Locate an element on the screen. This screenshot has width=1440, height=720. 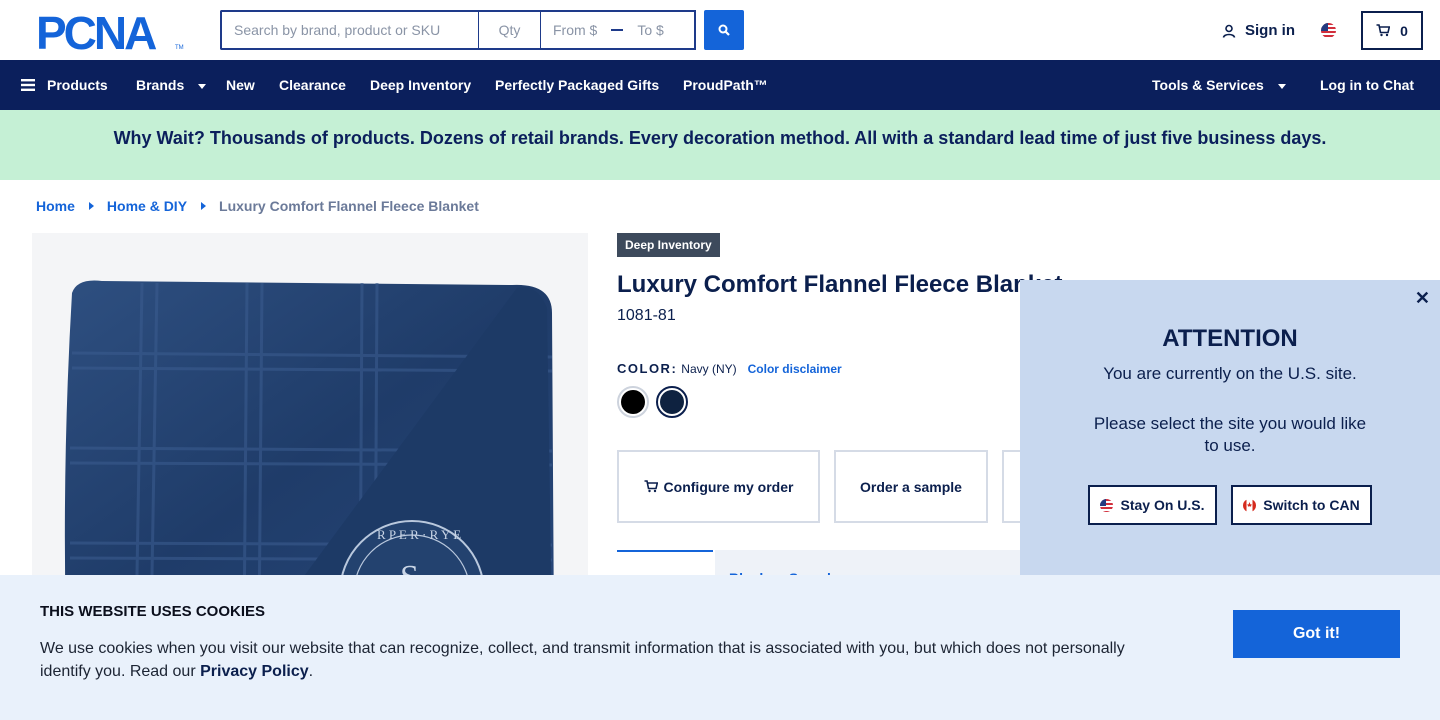
order-sample-label: Order a sample is located at coordinates (911, 486).